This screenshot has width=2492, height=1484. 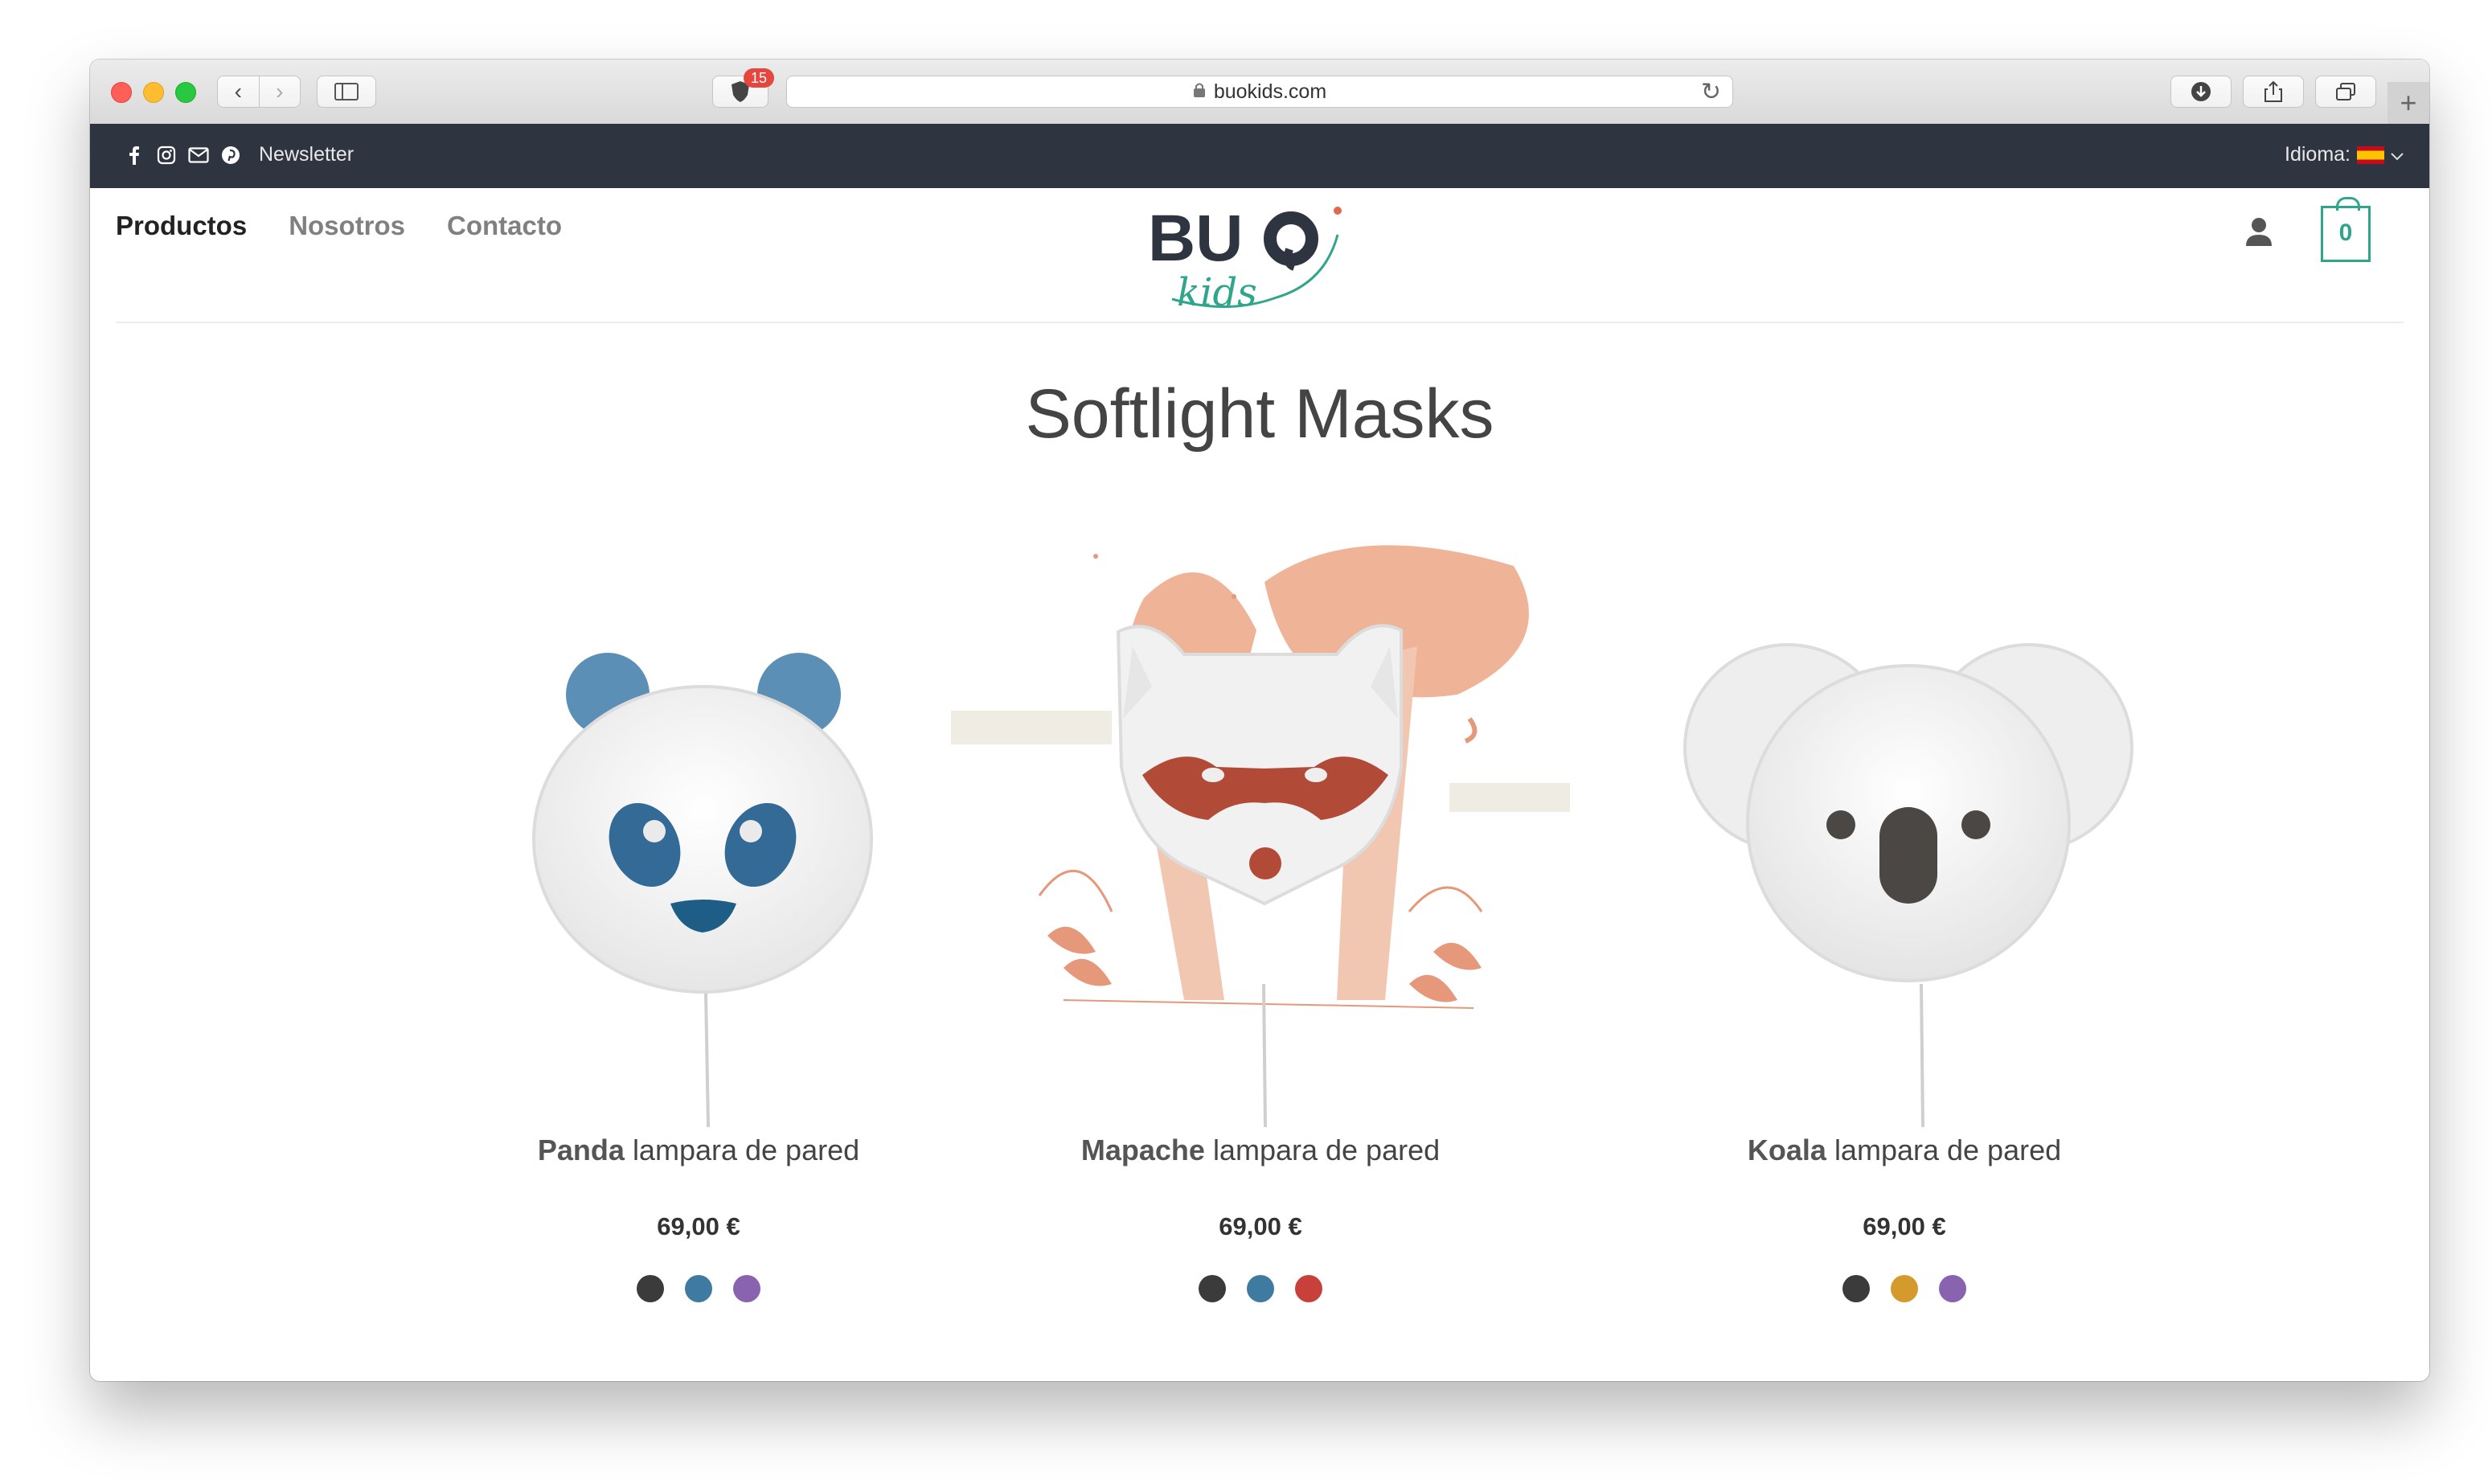 I want to click on product-name: Panda lampara de pared, so click(x=698, y=1150).